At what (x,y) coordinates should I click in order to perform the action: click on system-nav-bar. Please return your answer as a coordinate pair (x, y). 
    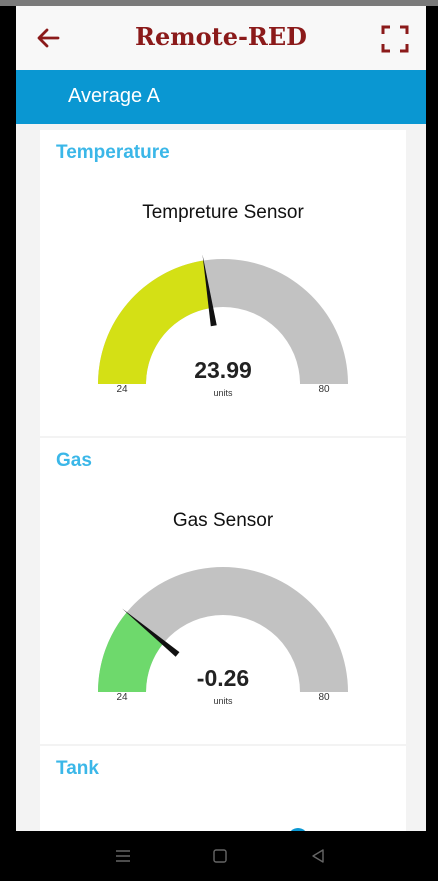
    Looking at the image, I should click on (219, 856).